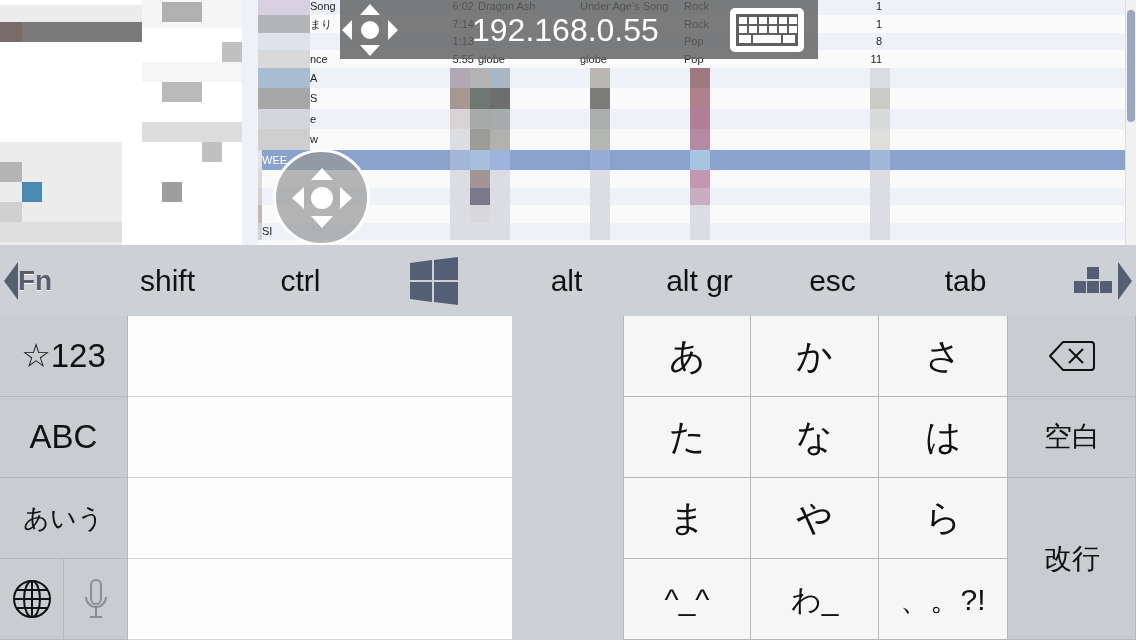 The width and height of the screenshot is (1136, 640). Describe the element at coordinates (463, 59) in the screenshot. I see `table-cell-text: 5:55` at that location.